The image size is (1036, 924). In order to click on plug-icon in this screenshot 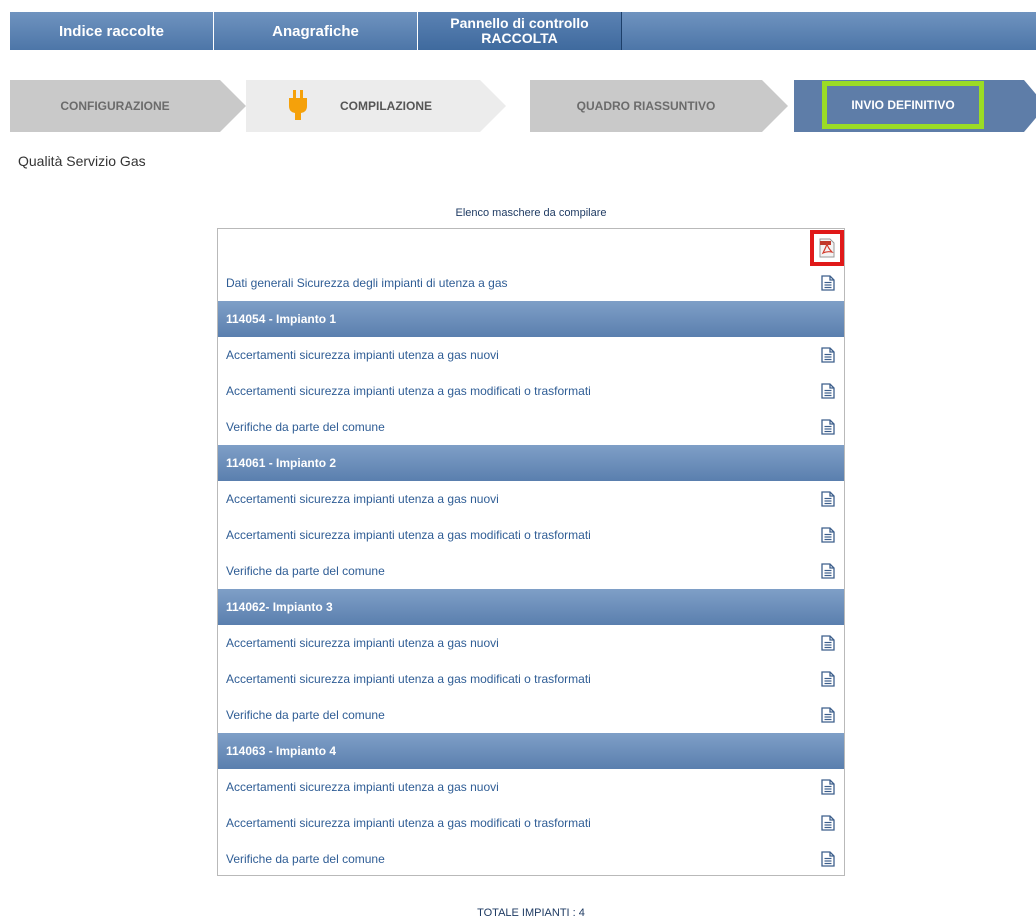, I will do `click(298, 105)`.